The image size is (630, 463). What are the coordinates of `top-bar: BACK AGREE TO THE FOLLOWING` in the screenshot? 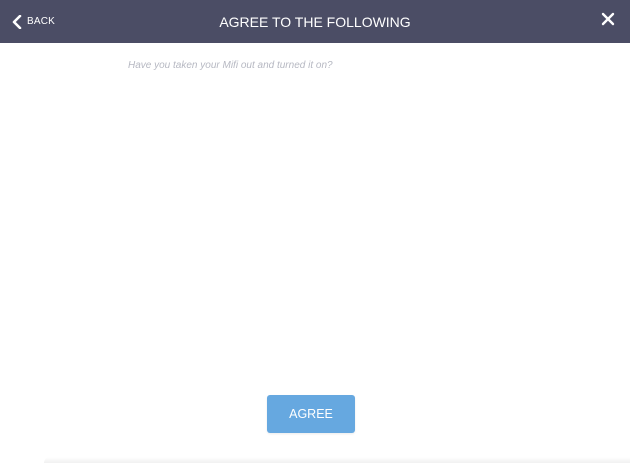 It's located at (315, 21).